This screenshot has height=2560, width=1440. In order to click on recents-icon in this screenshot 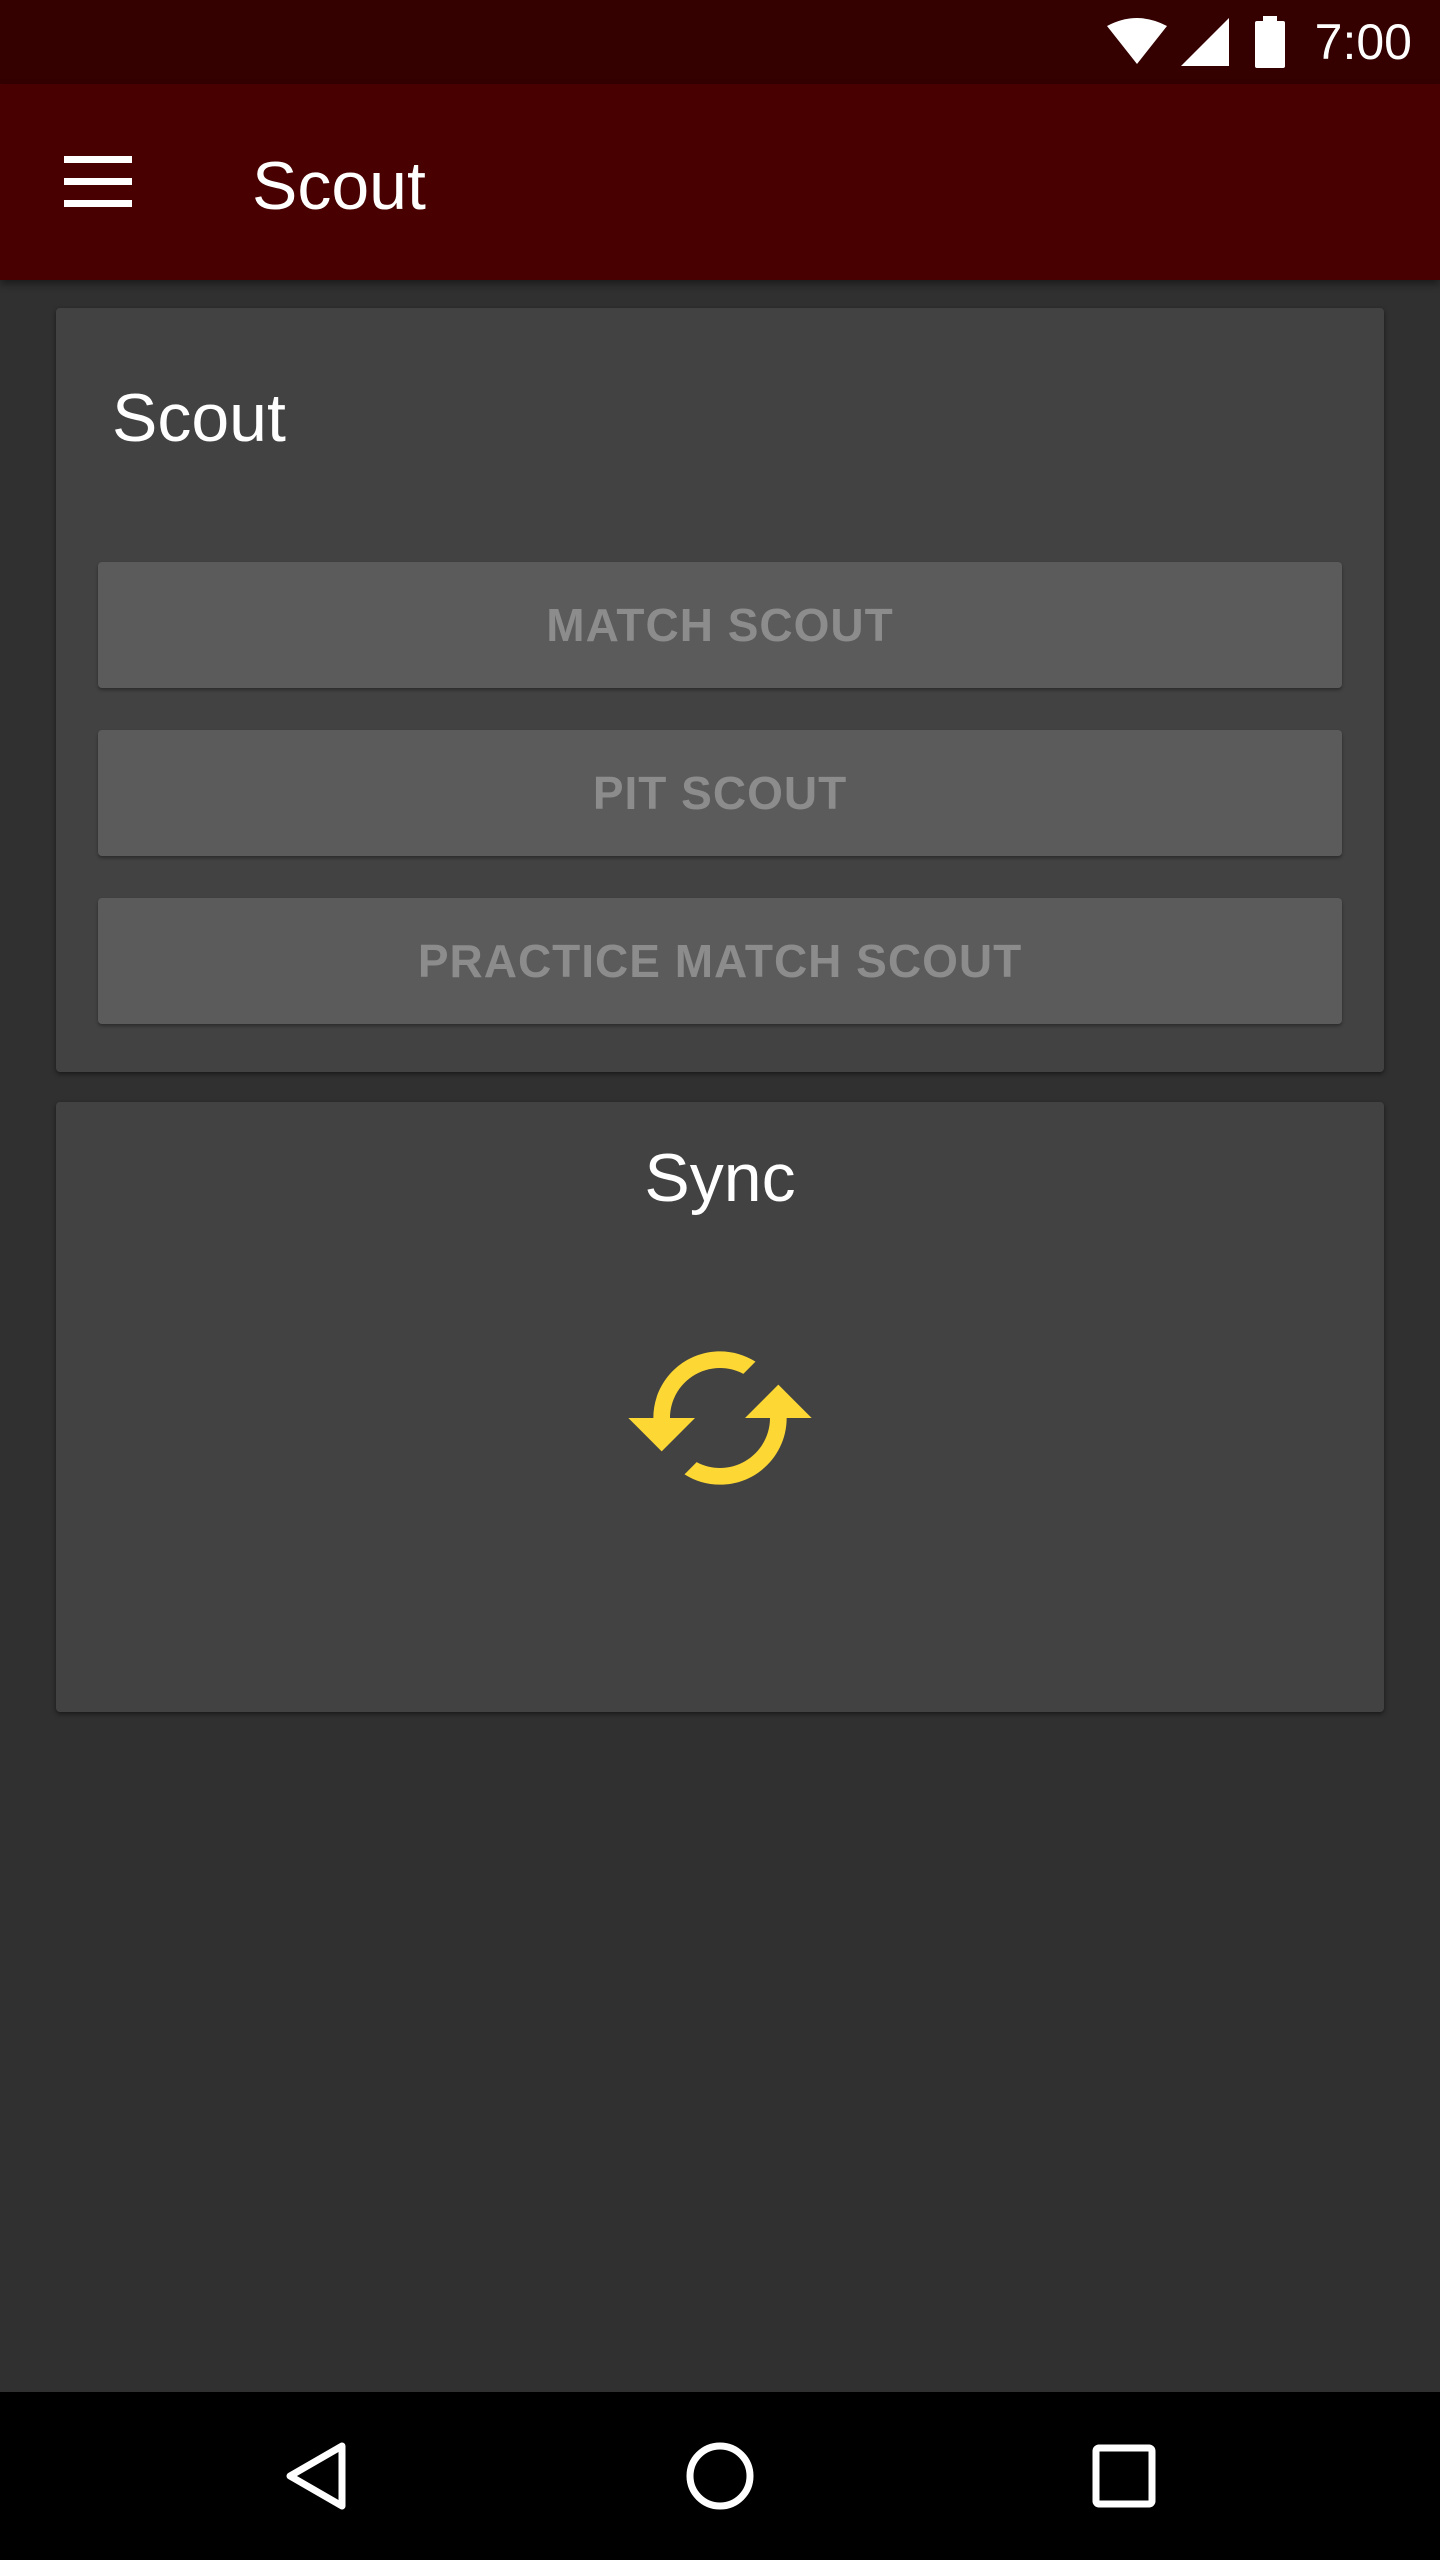, I will do `click(1124, 2476)`.